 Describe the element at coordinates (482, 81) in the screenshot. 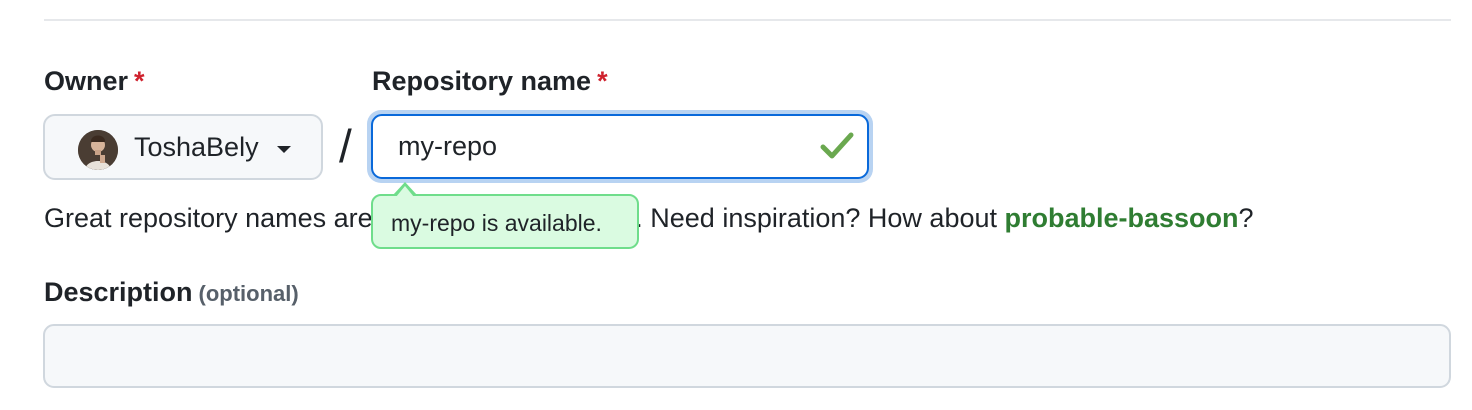

I see `repository-name-label-text: Repository name` at that location.